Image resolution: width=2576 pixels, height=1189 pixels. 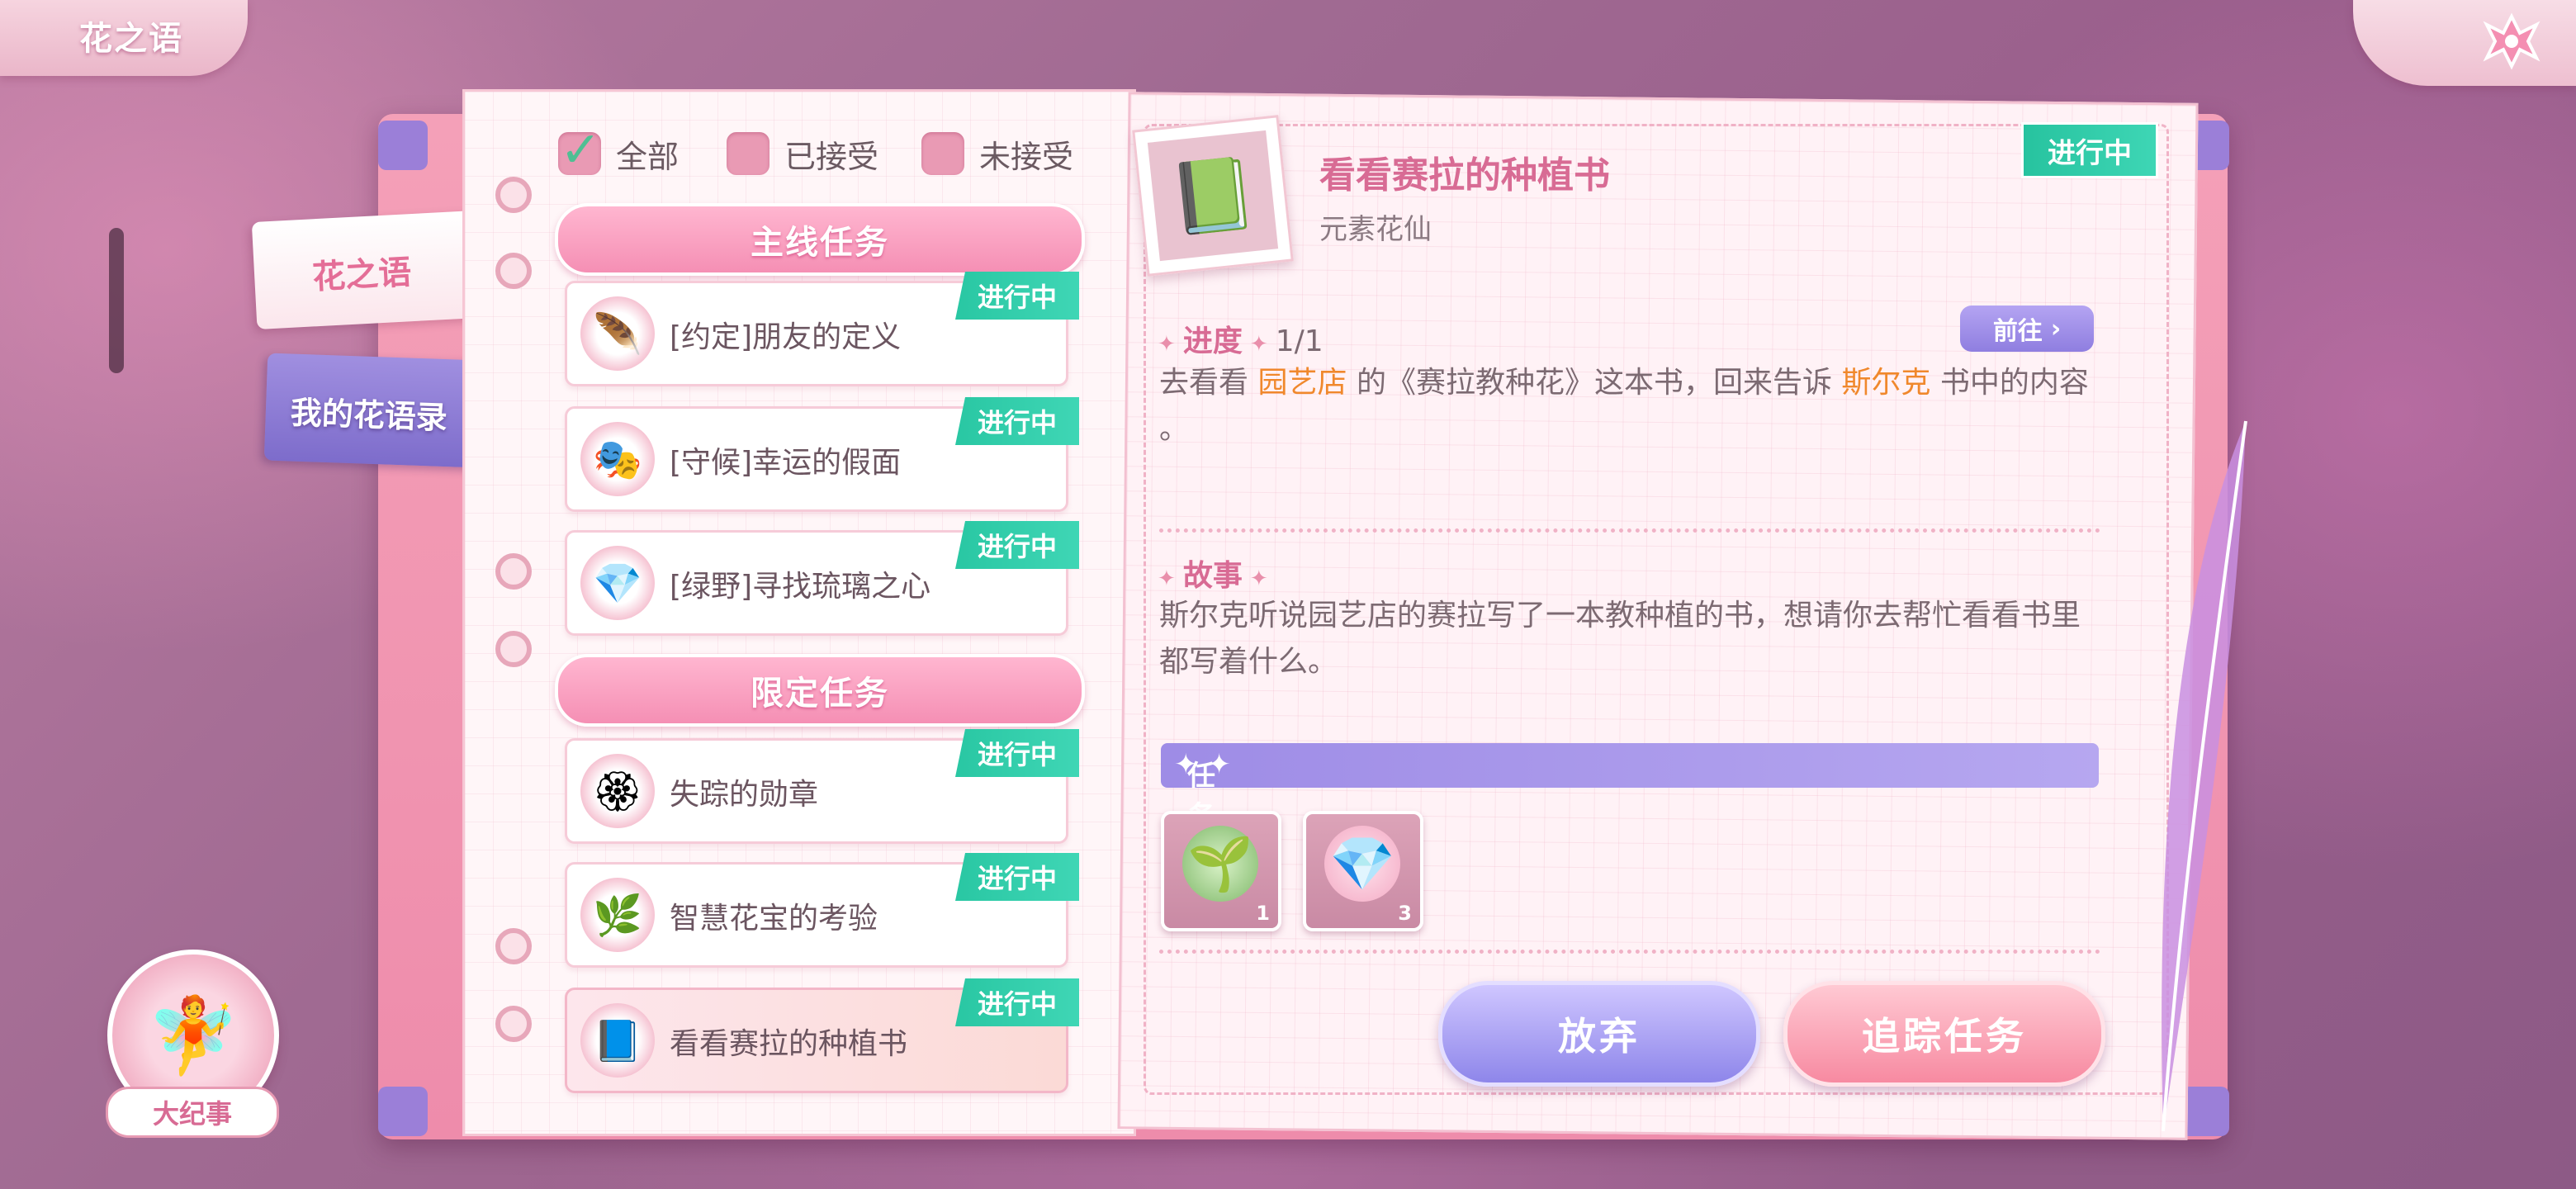 What do you see at coordinates (820, 243) in the screenshot?
I see `section-title: 主线任务` at bounding box center [820, 243].